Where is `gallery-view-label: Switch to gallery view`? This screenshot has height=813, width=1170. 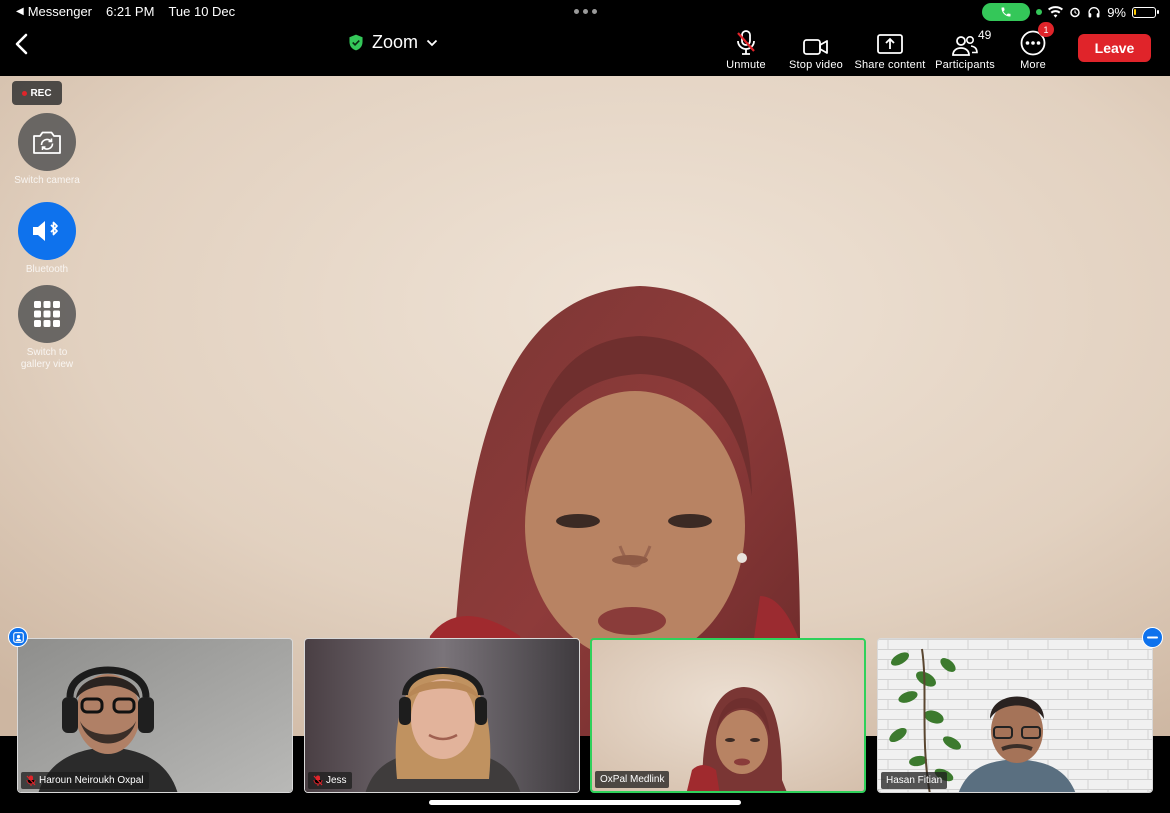
gallery-view-label: Switch to gallery view is located at coordinates (47, 359).